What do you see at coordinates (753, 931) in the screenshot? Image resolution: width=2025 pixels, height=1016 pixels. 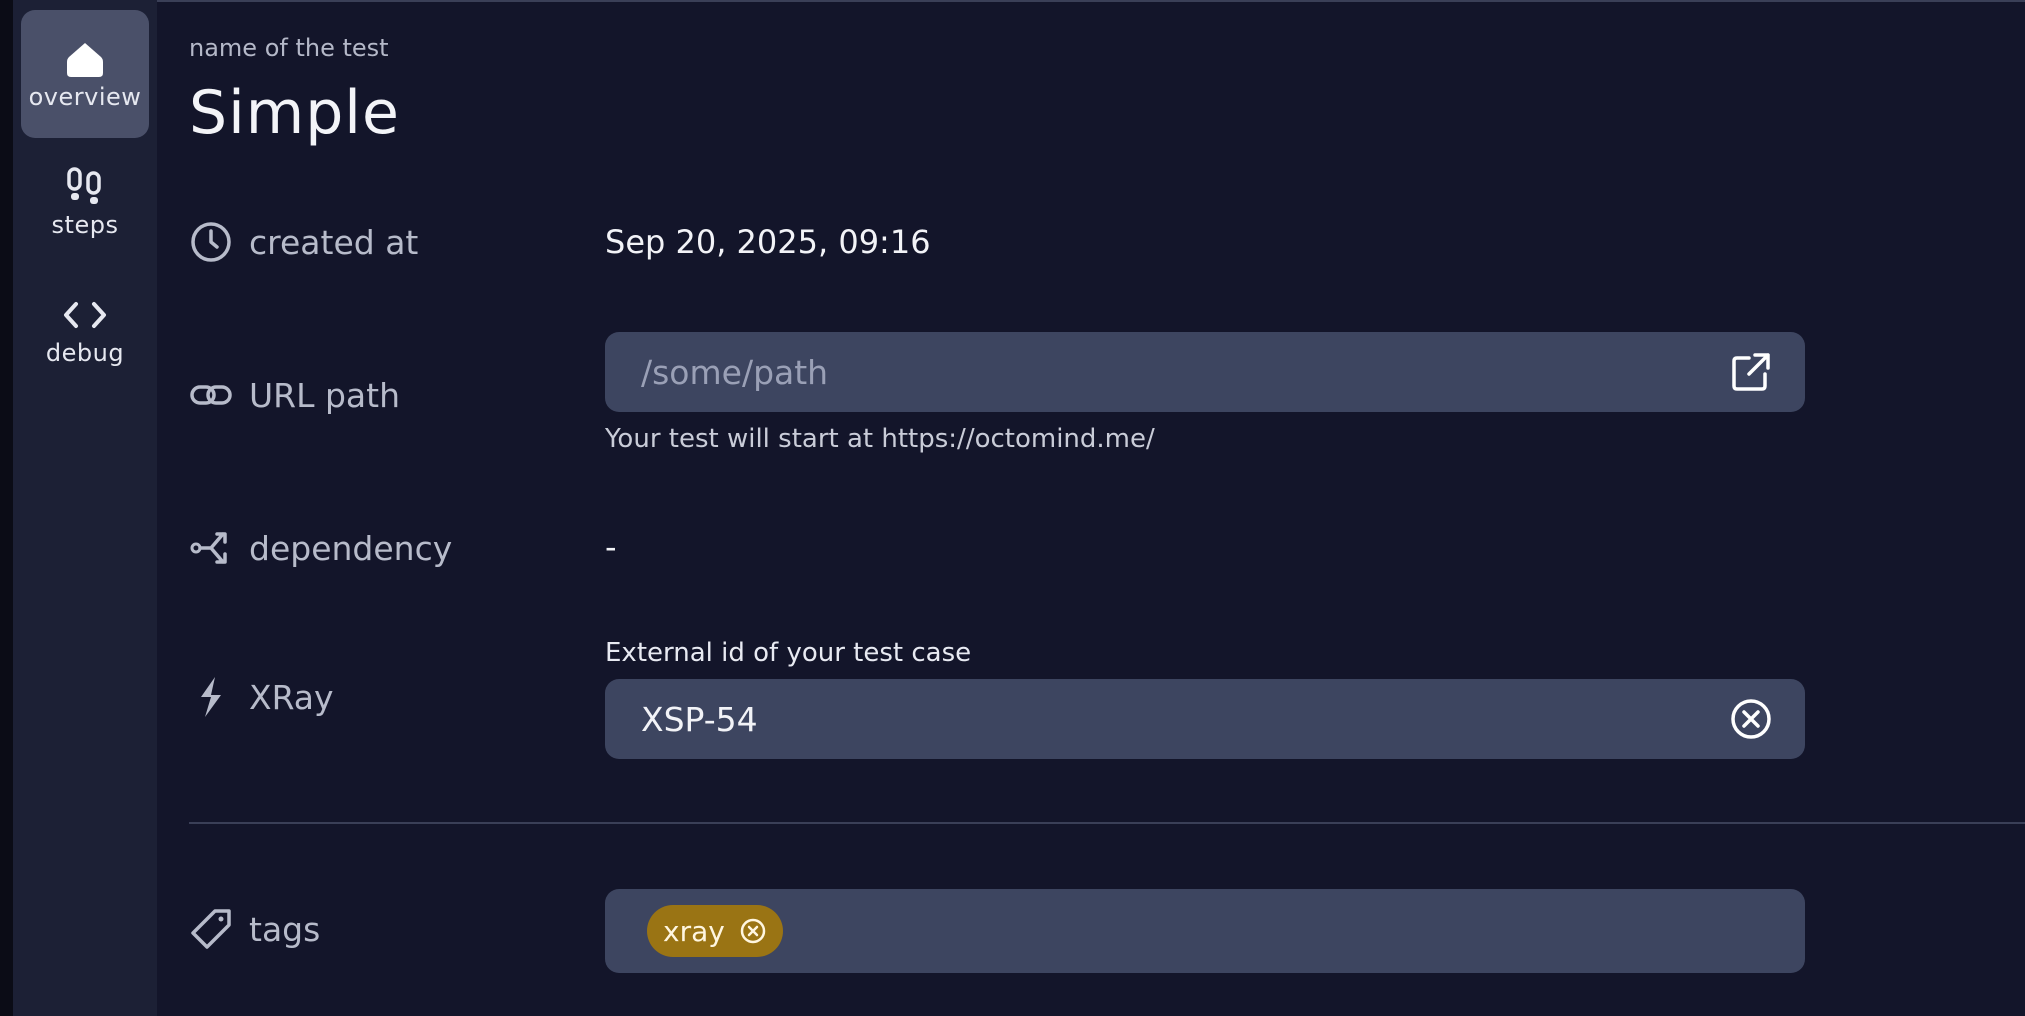 I see `tag-remove-icon` at bounding box center [753, 931].